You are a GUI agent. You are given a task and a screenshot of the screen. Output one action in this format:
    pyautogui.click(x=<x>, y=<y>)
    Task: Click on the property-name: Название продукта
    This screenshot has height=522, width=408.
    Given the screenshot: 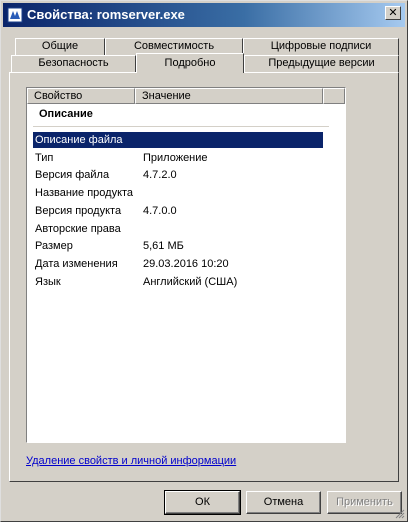 What is the action you would take?
    pyautogui.click(x=84, y=193)
    